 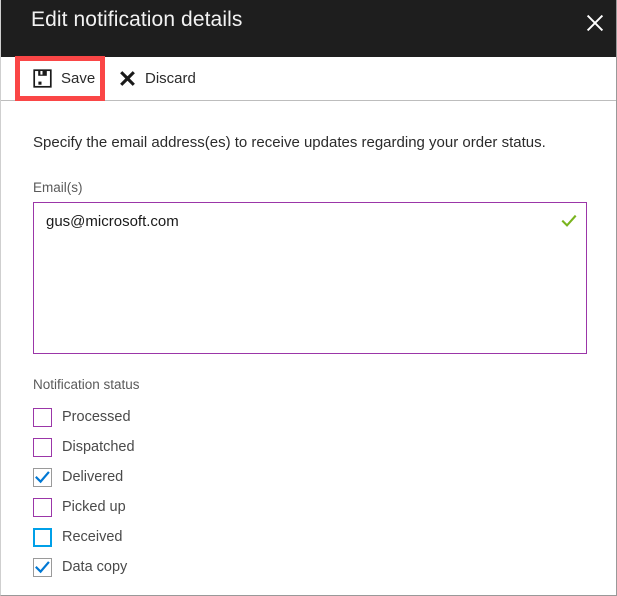 I want to click on discard-button: Discard, so click(x=157, y=78).